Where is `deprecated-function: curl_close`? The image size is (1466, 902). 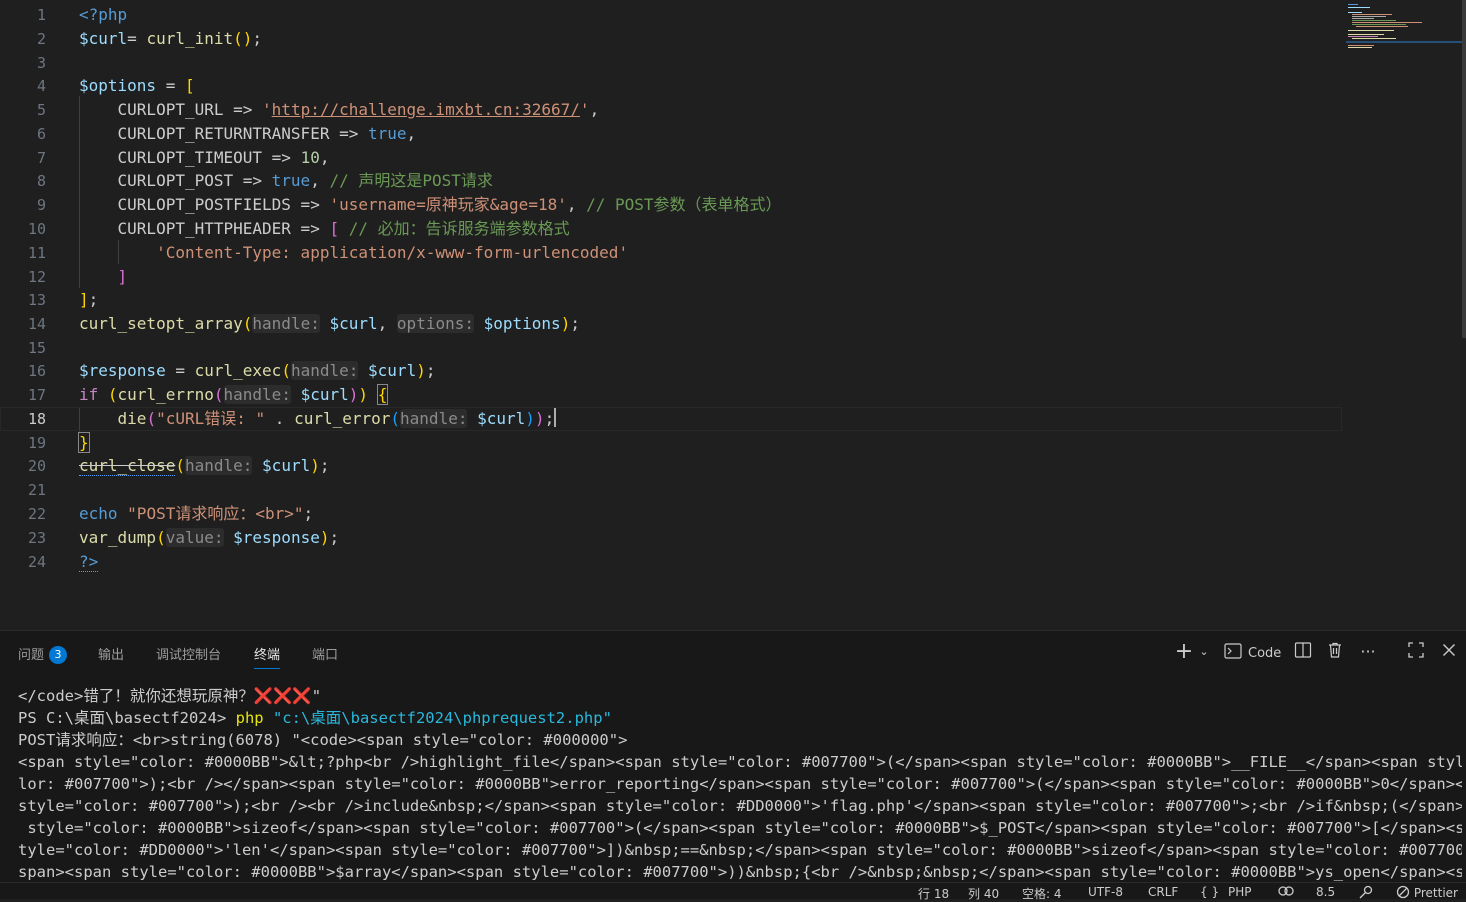 deprecated-function: curl_close is located at coordinates (127, 466).